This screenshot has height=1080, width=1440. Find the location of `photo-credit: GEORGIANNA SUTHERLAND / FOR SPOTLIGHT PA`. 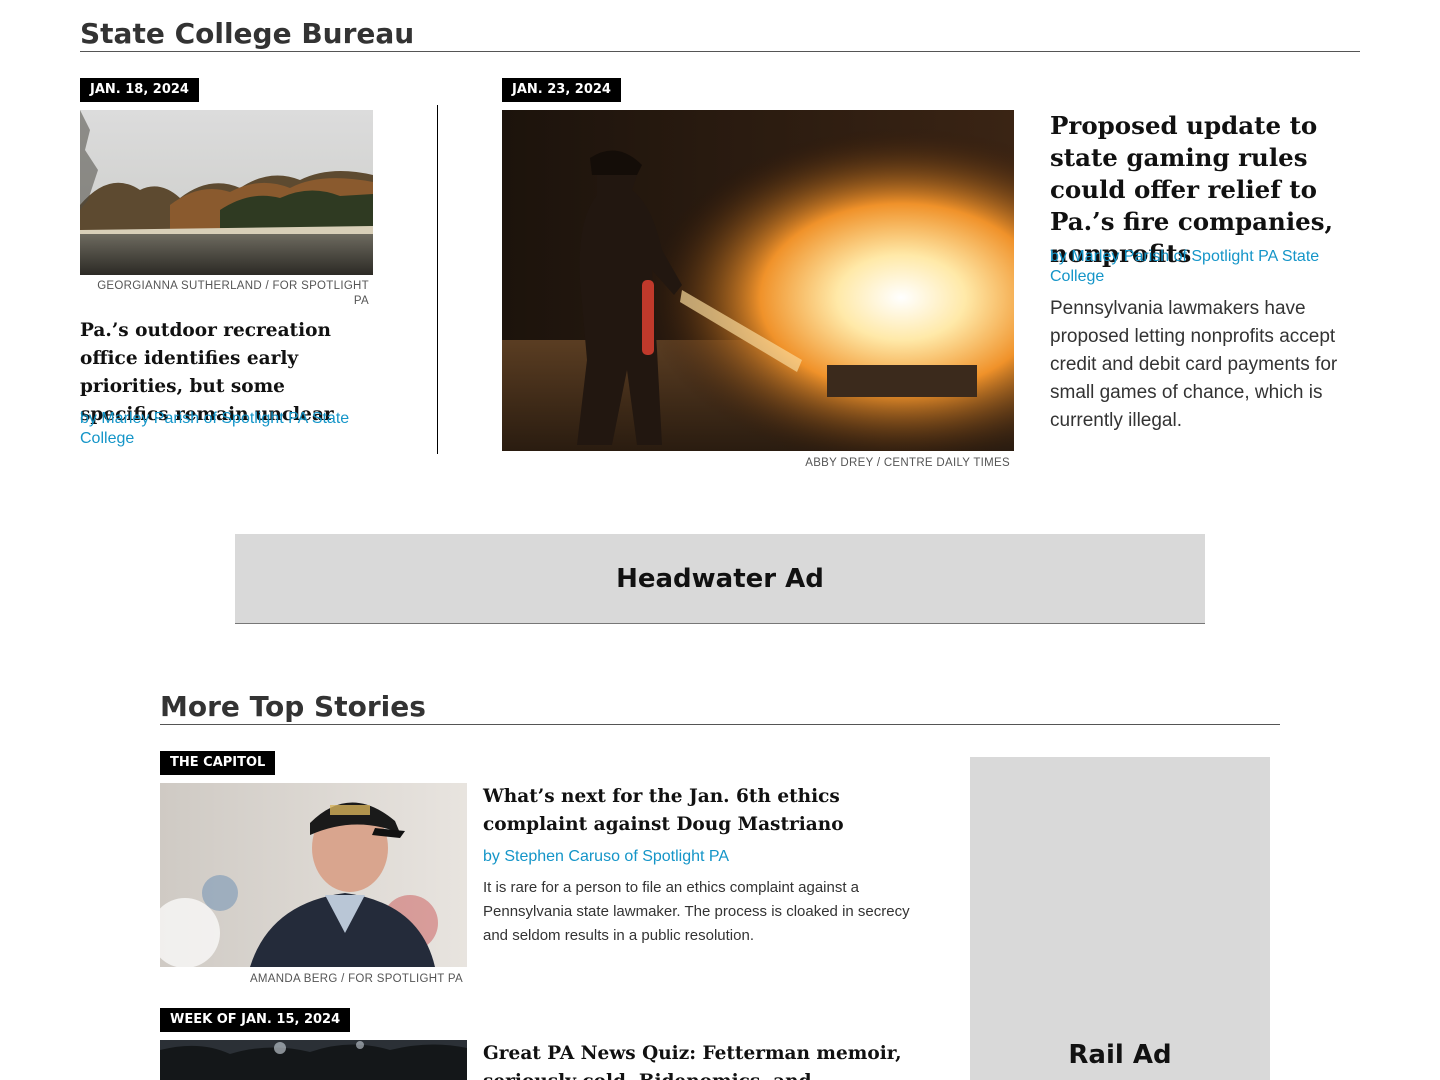

photo-credit: GEORGIANNA SUTHERLAND / FOR SPOTLIGHT PA is located at coordinates (233, 293).